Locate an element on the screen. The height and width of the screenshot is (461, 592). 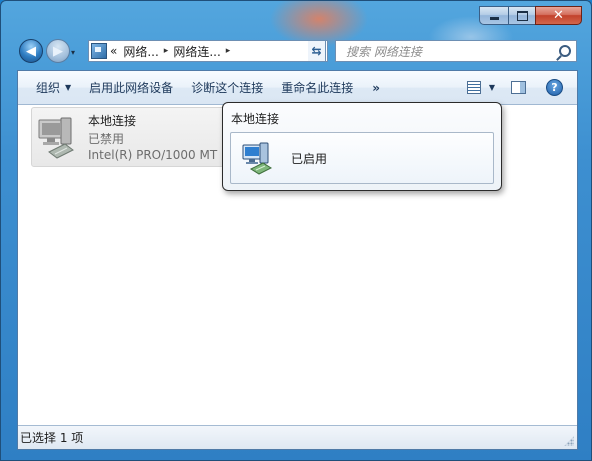
forward-arrow-icon: ▶ is located at coordinates (58, 51).